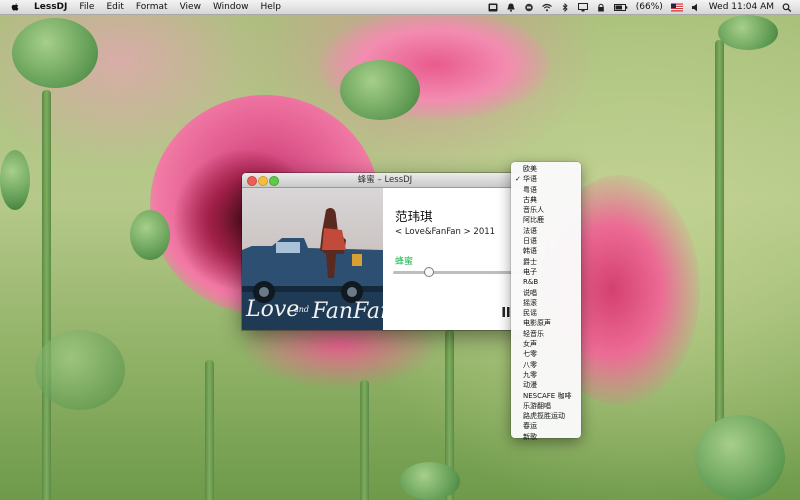 The width and height of the screenshot is (800, 500). I want to click on bell-icon, so click(511, 7).